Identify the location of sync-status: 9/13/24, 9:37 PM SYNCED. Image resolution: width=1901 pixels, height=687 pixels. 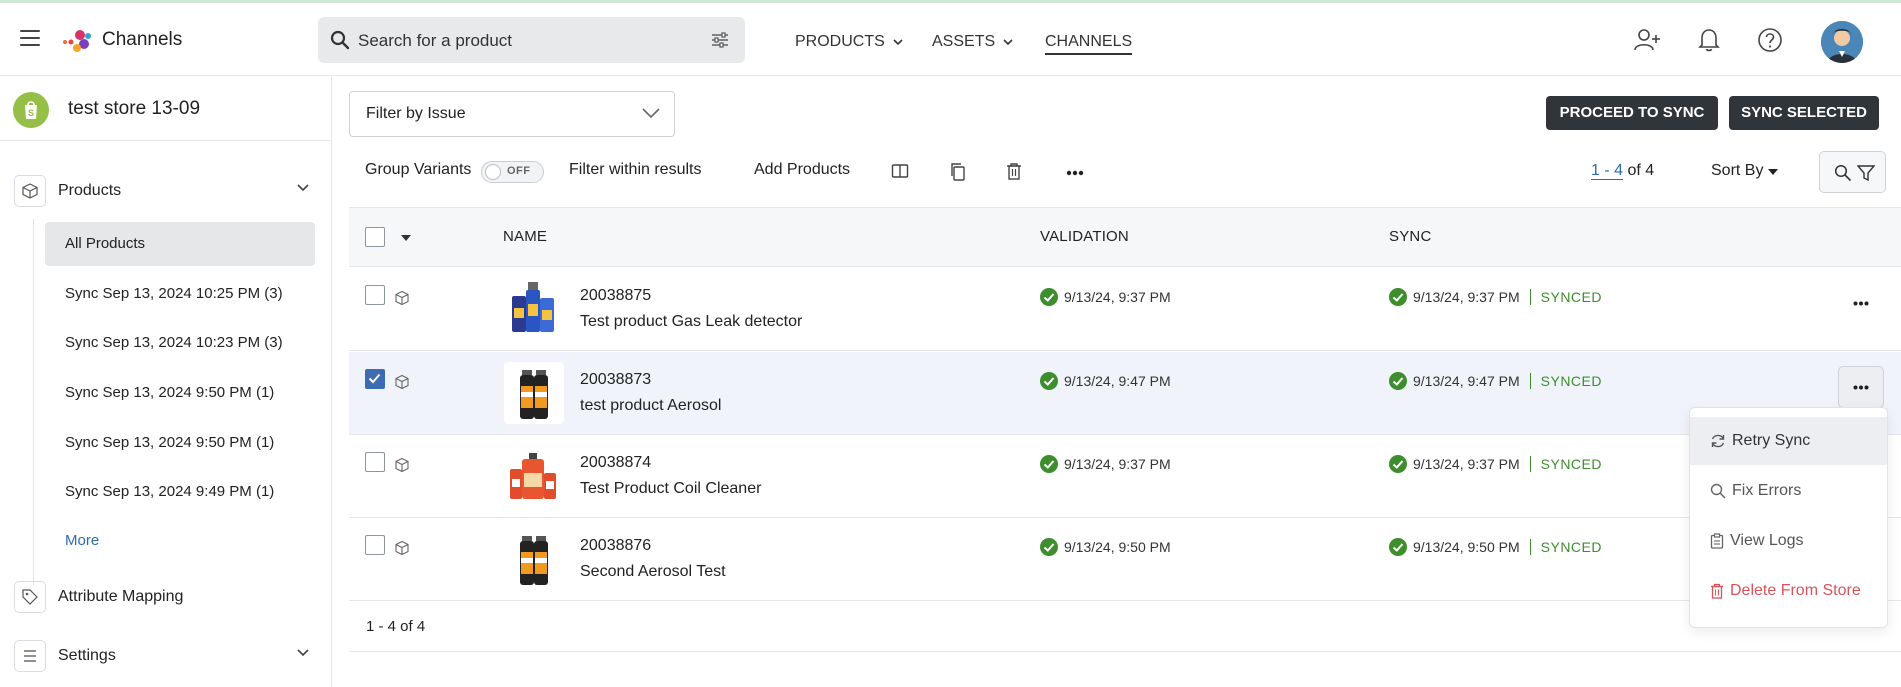
(1495, 464).